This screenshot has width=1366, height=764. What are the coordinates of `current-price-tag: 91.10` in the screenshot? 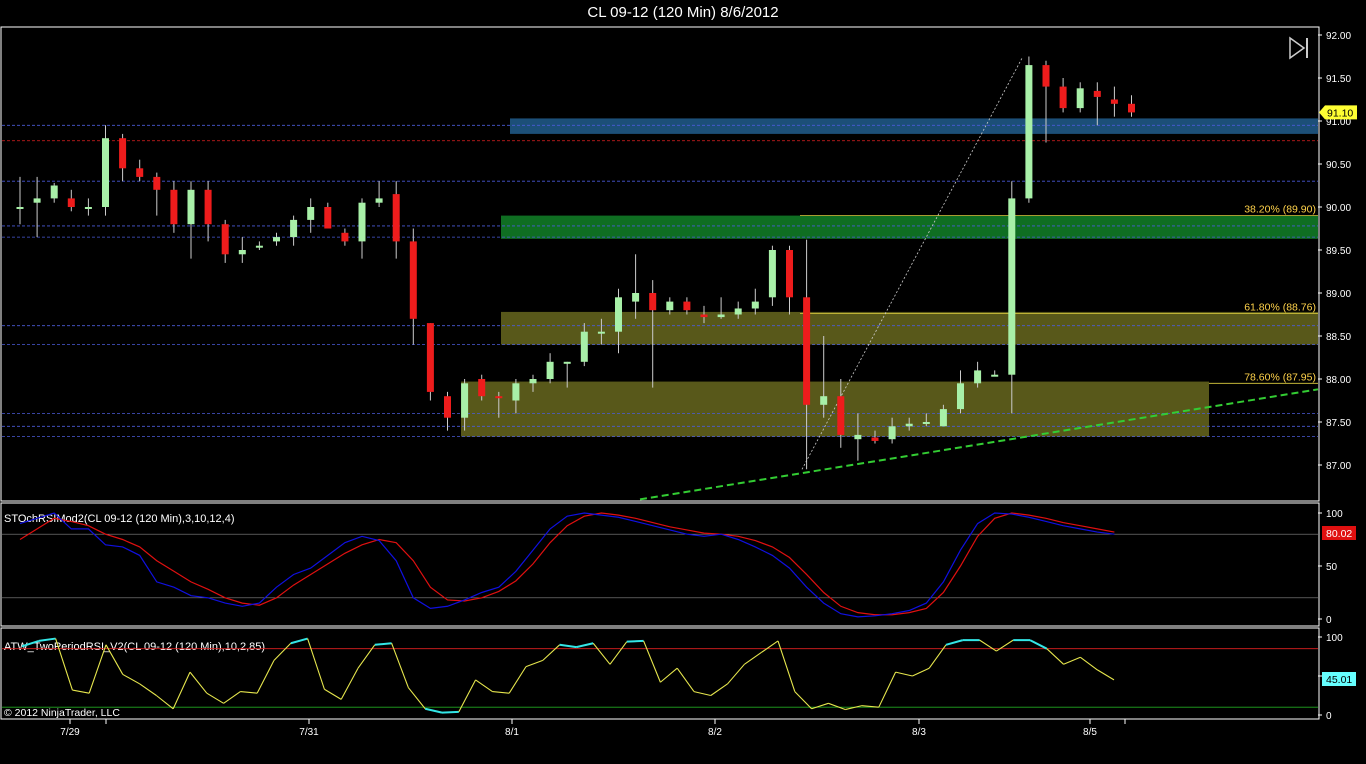 It's located at (1338, 112).